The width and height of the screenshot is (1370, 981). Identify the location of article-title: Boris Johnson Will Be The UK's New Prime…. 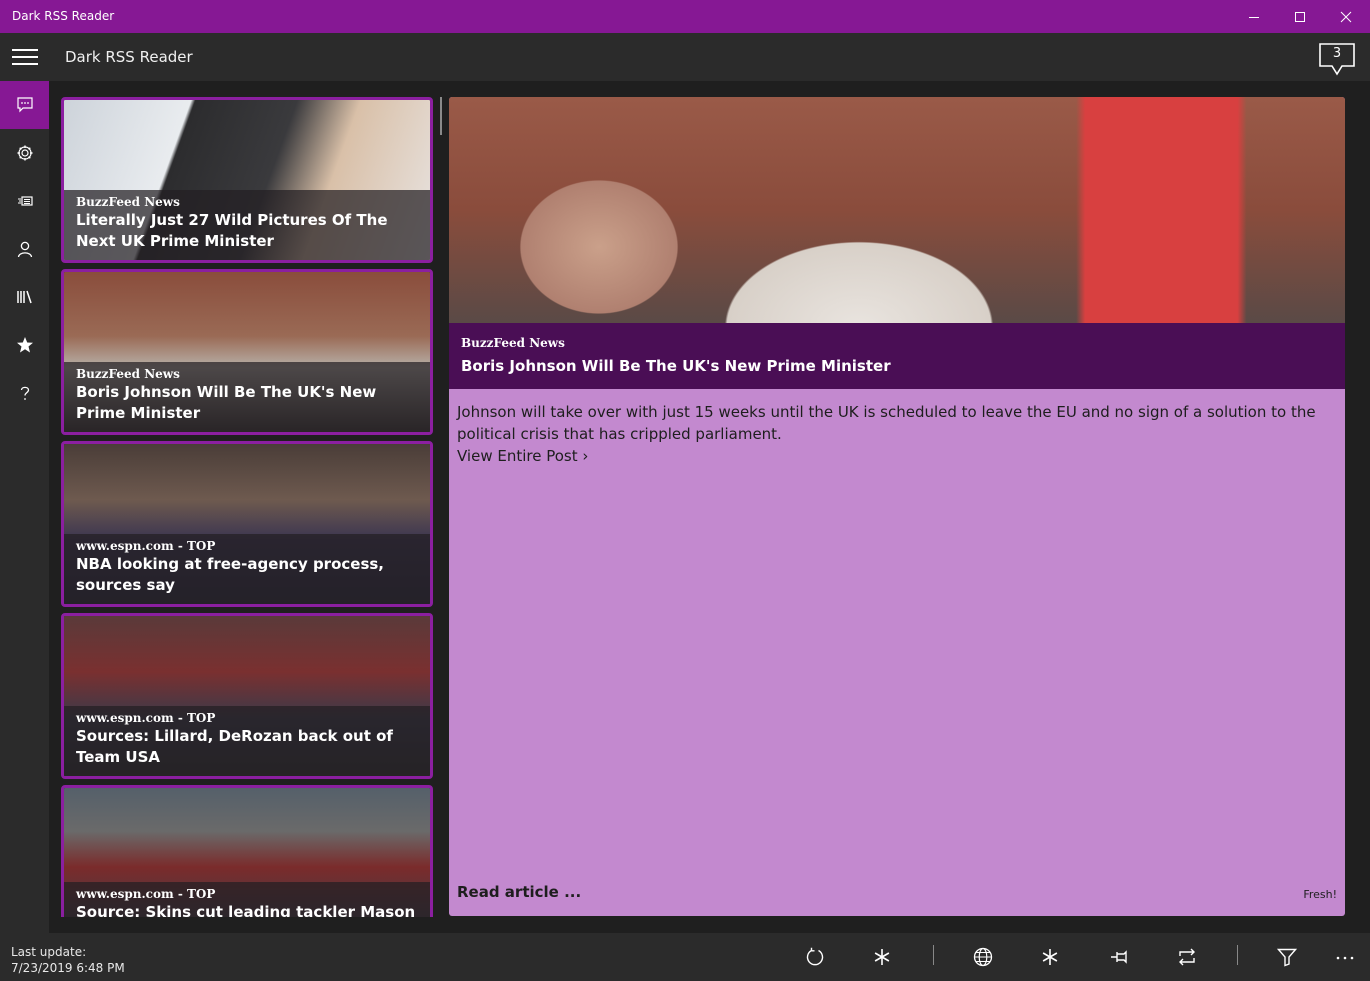
(676, 366).